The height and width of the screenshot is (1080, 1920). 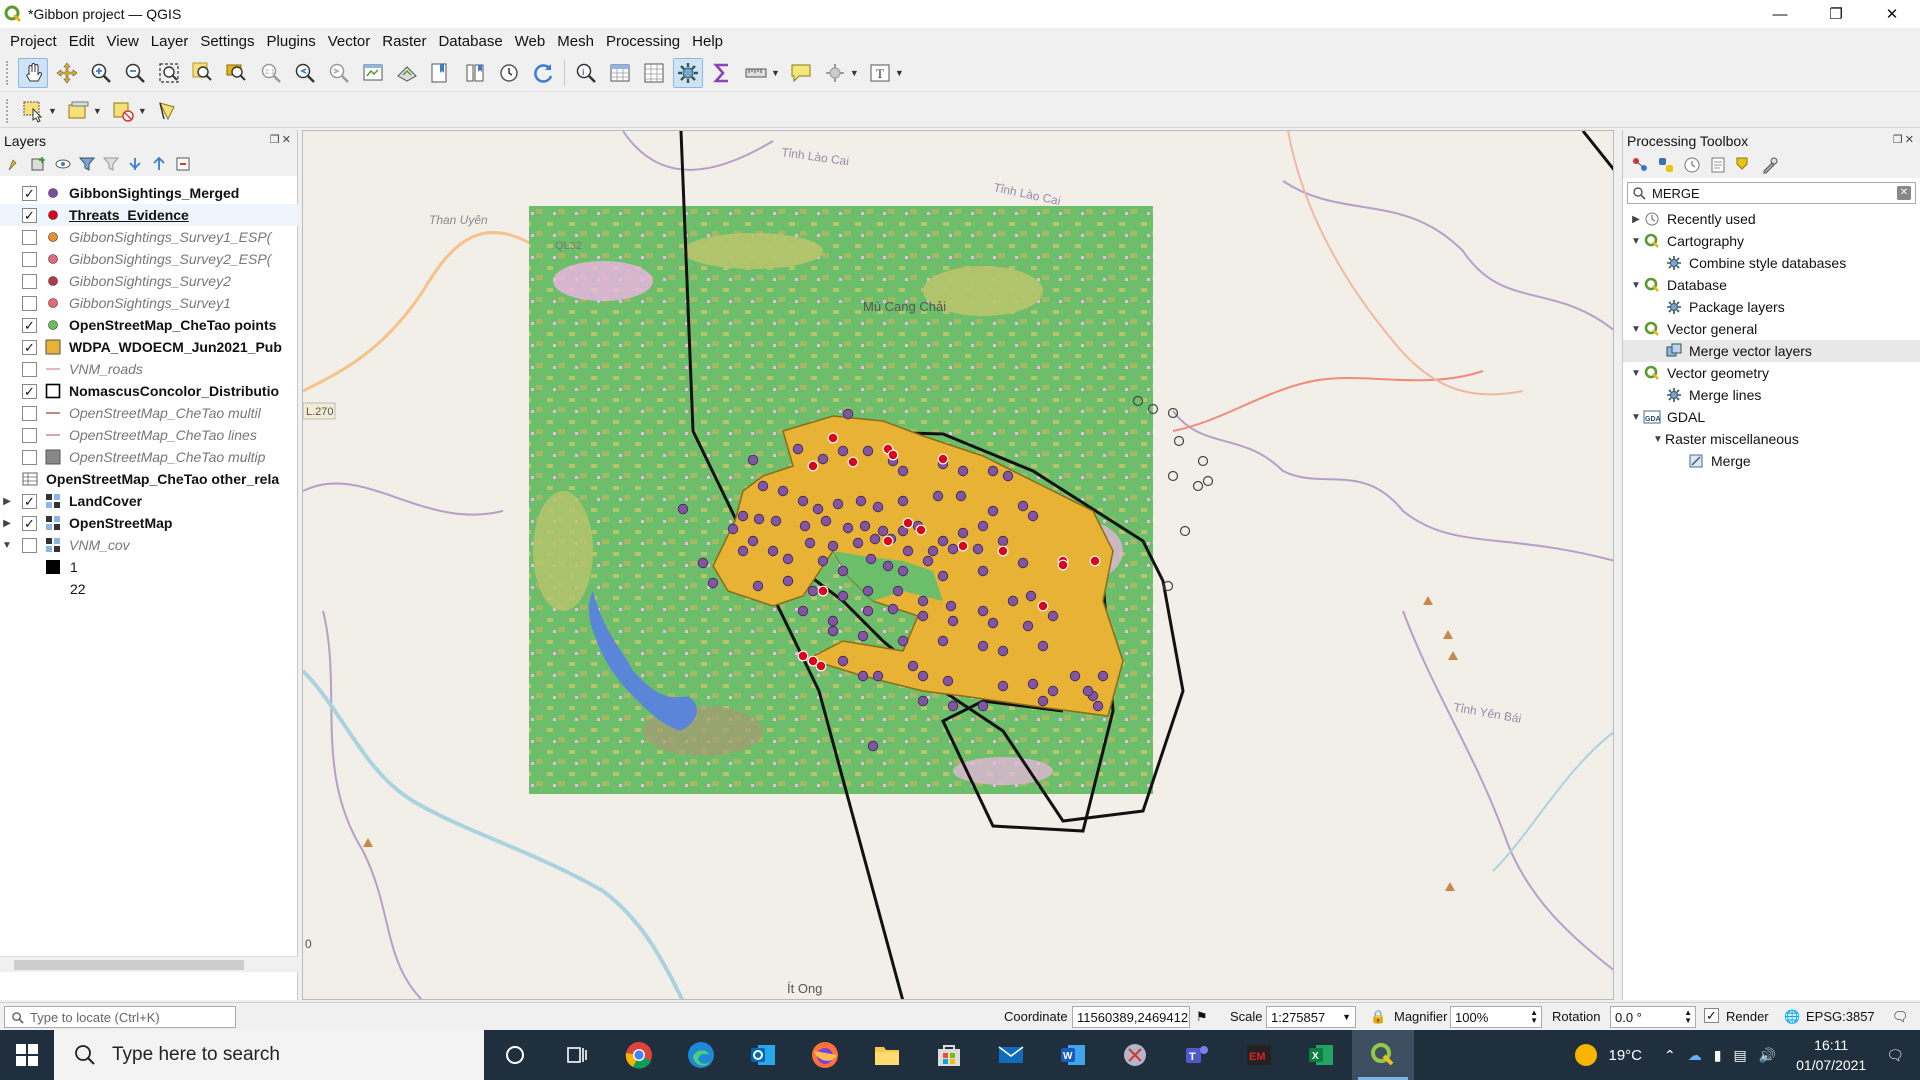 I want to click on menu-raster: Raster, so click(x=404, y=41).